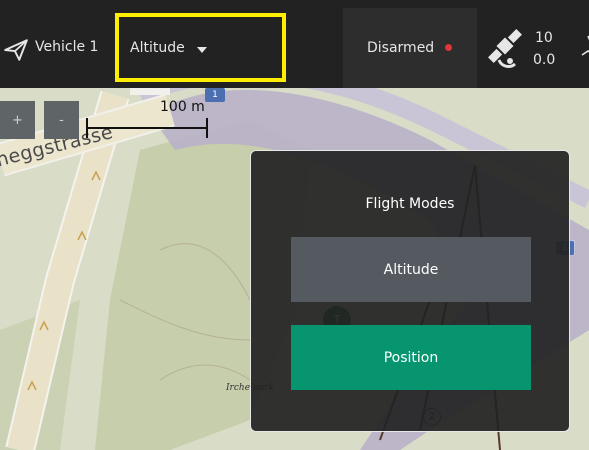 The image size is (589, 450). I want to click on flight-mode-label: Altitude, so click(157, 48).